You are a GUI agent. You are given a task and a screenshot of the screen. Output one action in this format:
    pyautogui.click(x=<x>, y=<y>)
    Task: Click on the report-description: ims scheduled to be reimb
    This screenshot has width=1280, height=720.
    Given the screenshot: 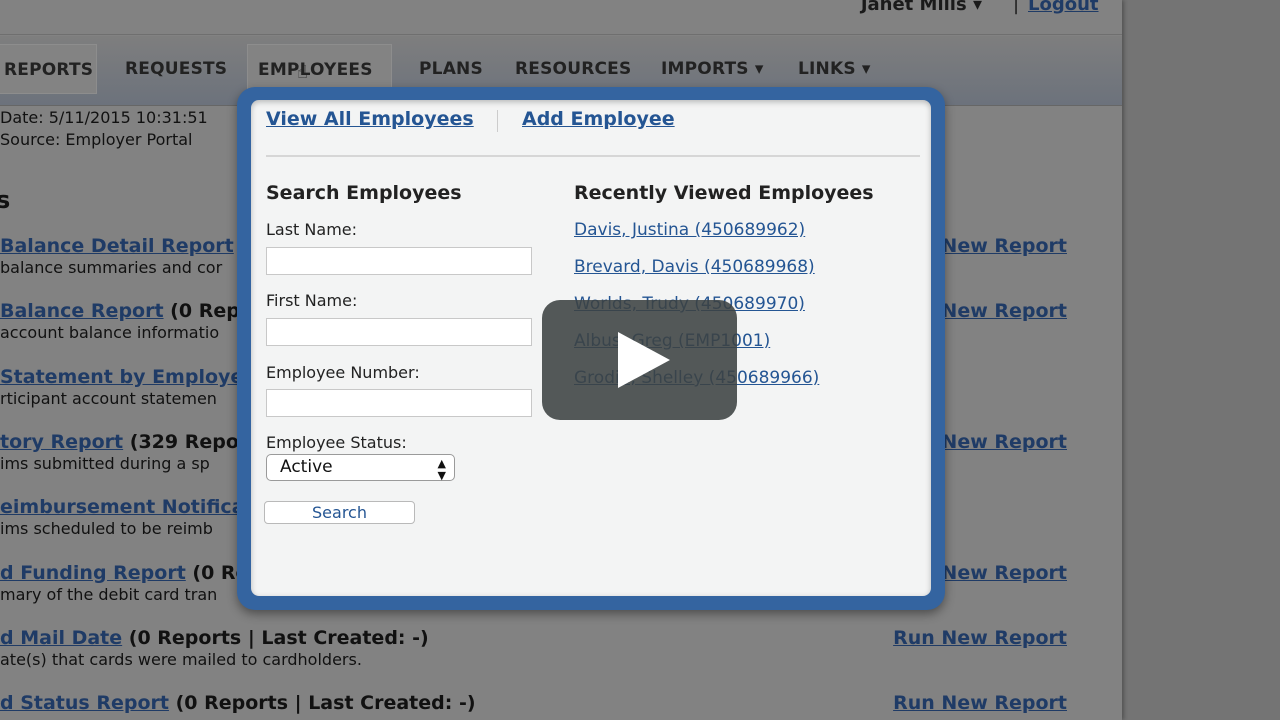 What is the action you would take?
    pyautogui.click(x=106, y=529)
    